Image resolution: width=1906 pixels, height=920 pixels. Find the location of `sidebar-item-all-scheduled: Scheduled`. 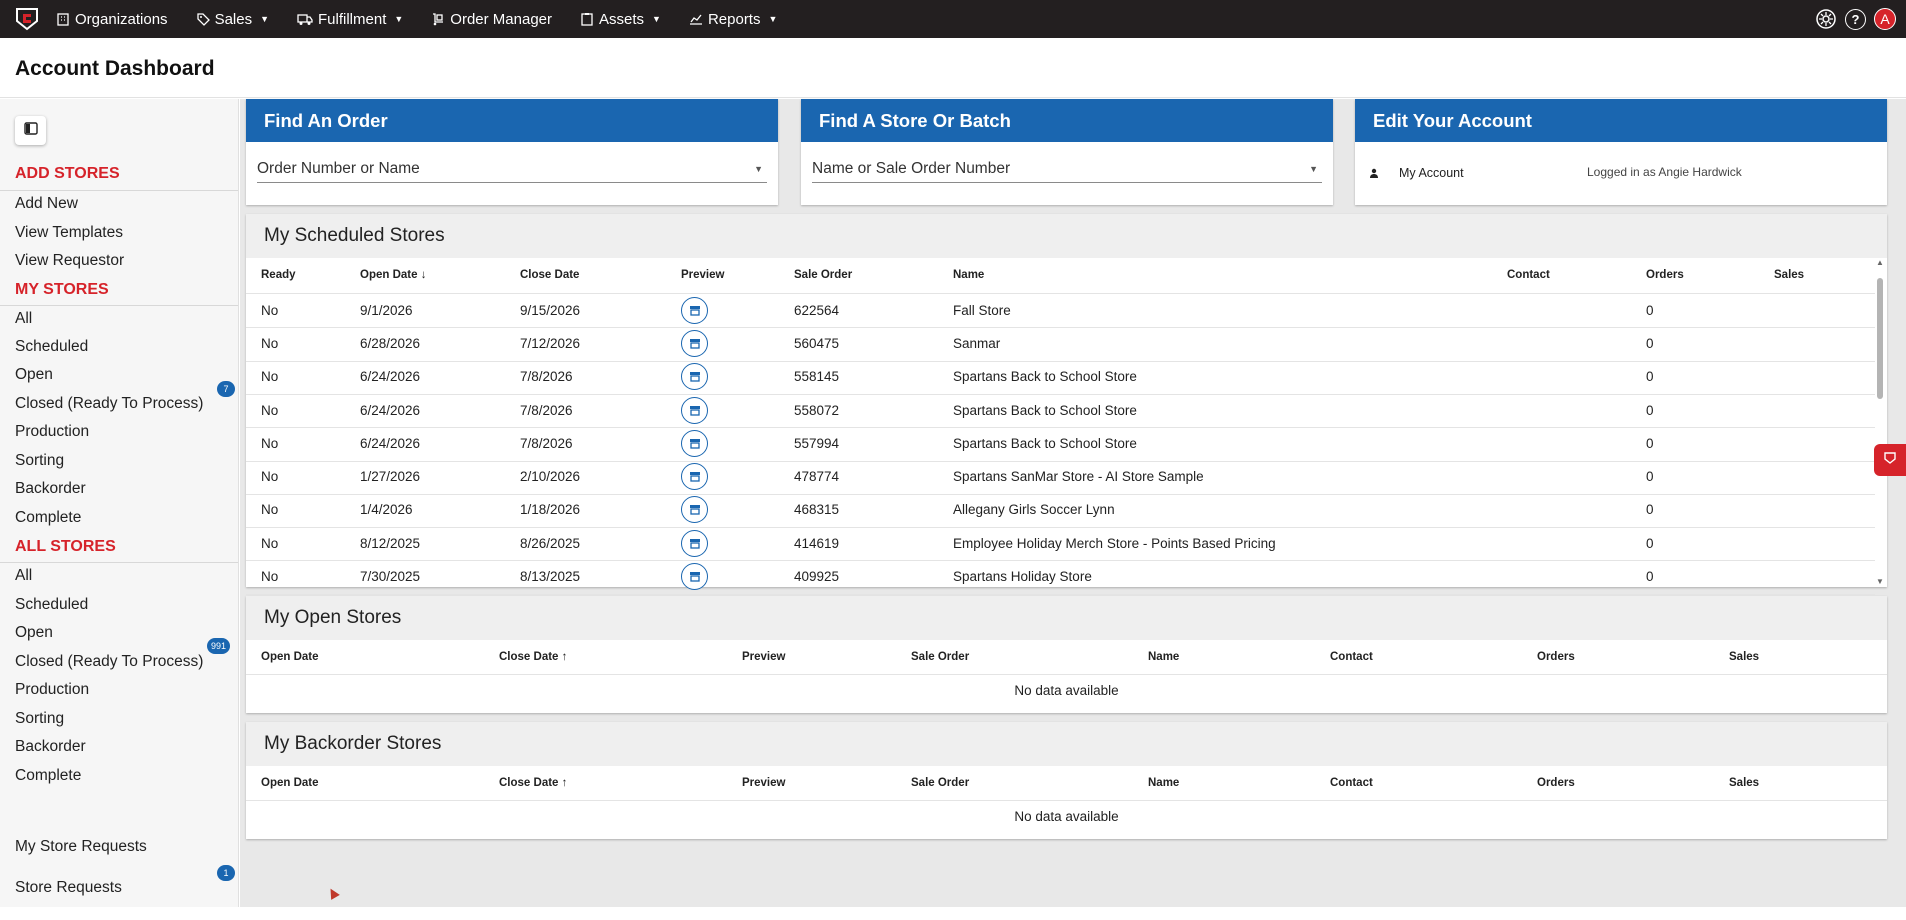

sidebar-item-all-scheduled: Scheduled is located at coordinates (51, 605).